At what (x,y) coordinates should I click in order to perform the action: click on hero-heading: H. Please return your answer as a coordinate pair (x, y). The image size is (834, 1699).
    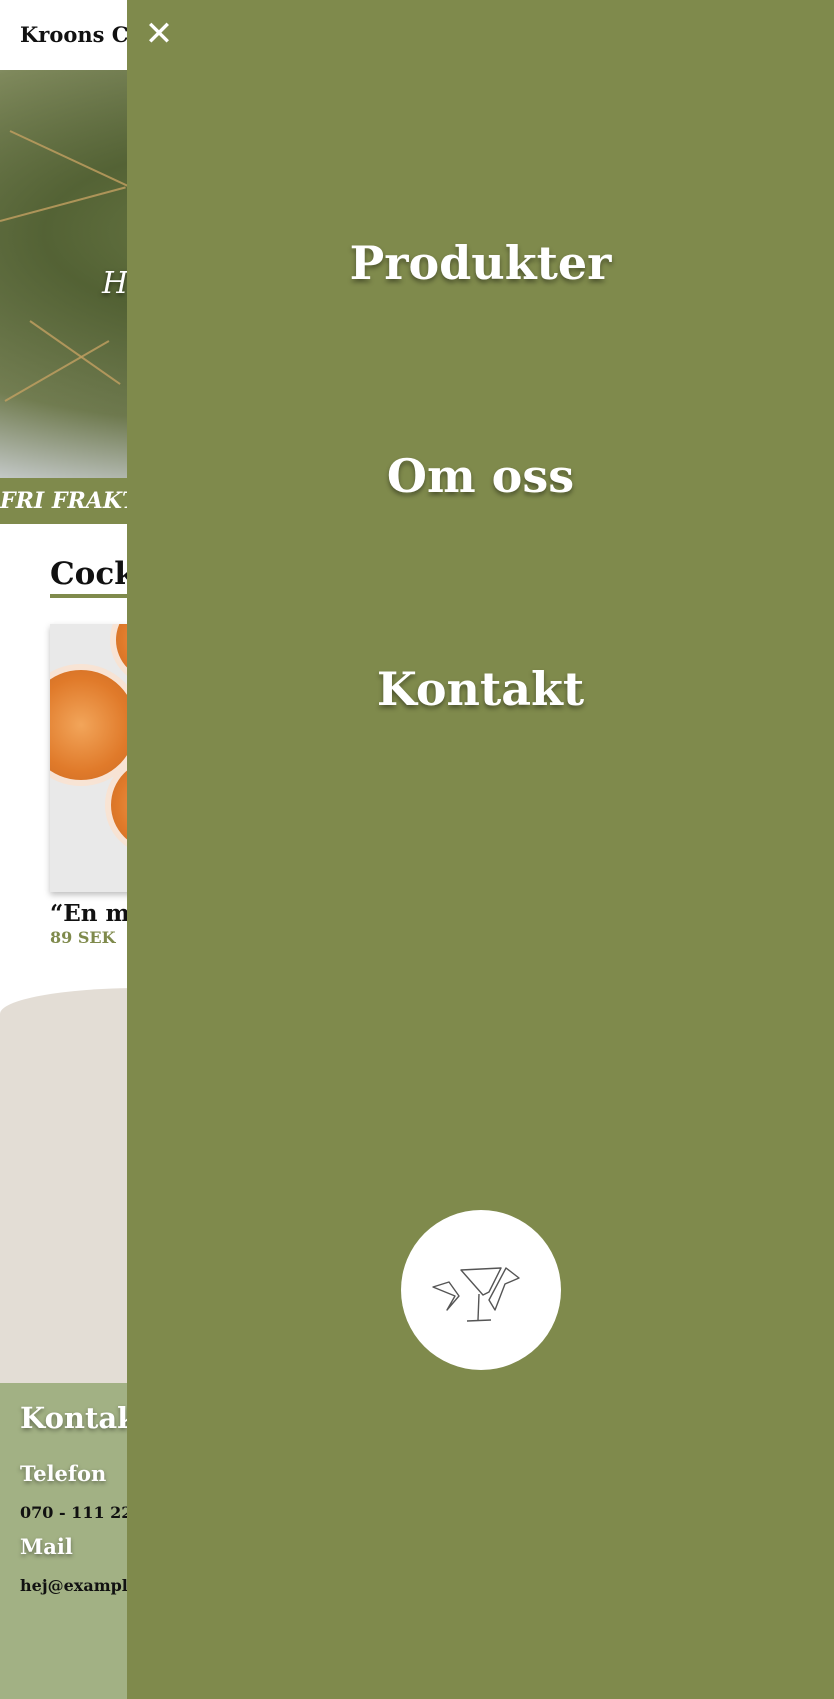
    Looking at the image, I should click on (115, 283).